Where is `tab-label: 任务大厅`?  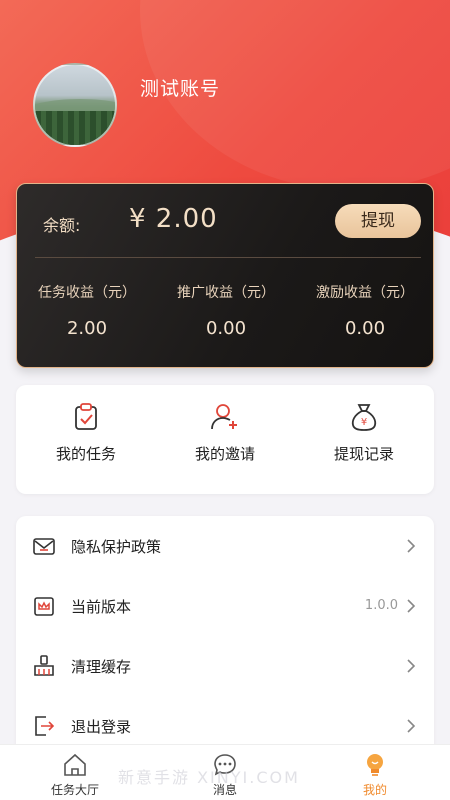
tab-label: 任务大厅 is located at coordinates (74, 790).